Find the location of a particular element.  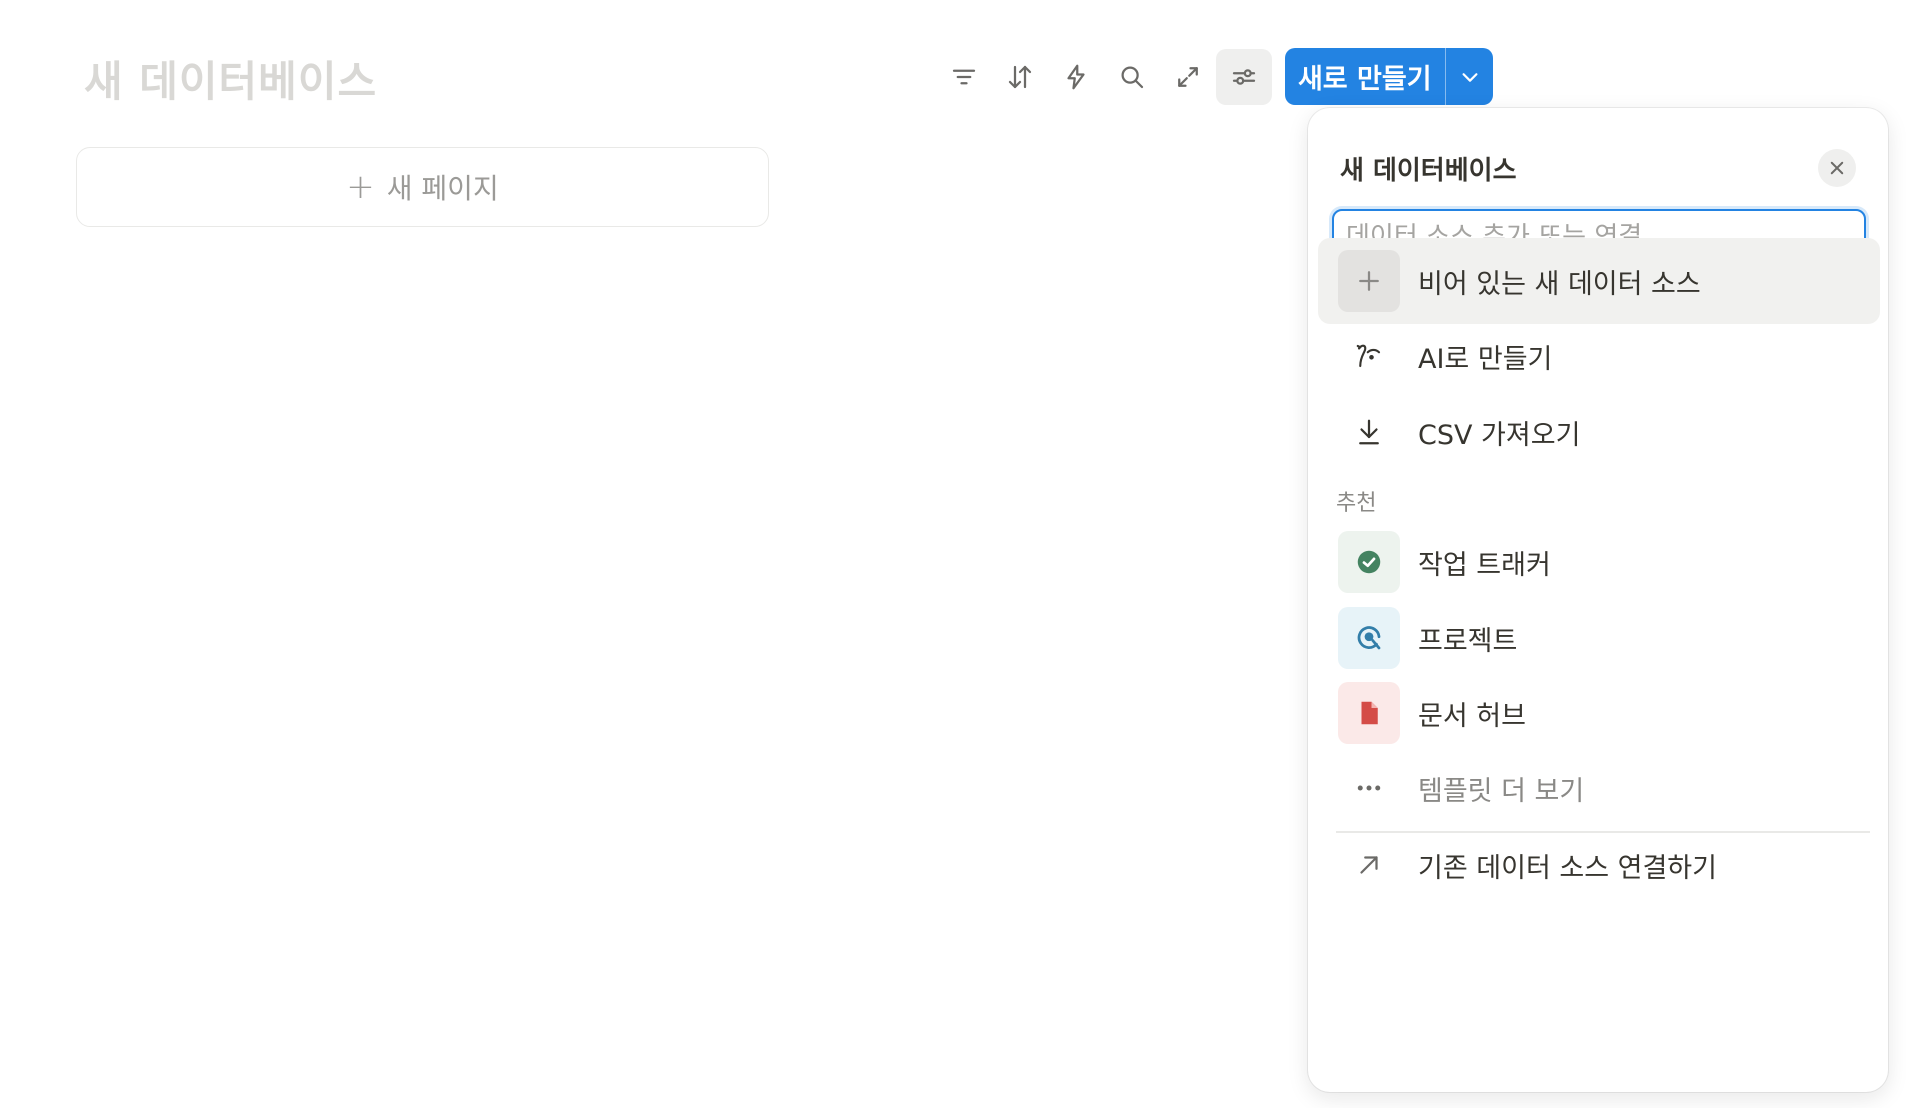

import-csv-item: CSV 가져오기 is located at coordinates (1599, 432).